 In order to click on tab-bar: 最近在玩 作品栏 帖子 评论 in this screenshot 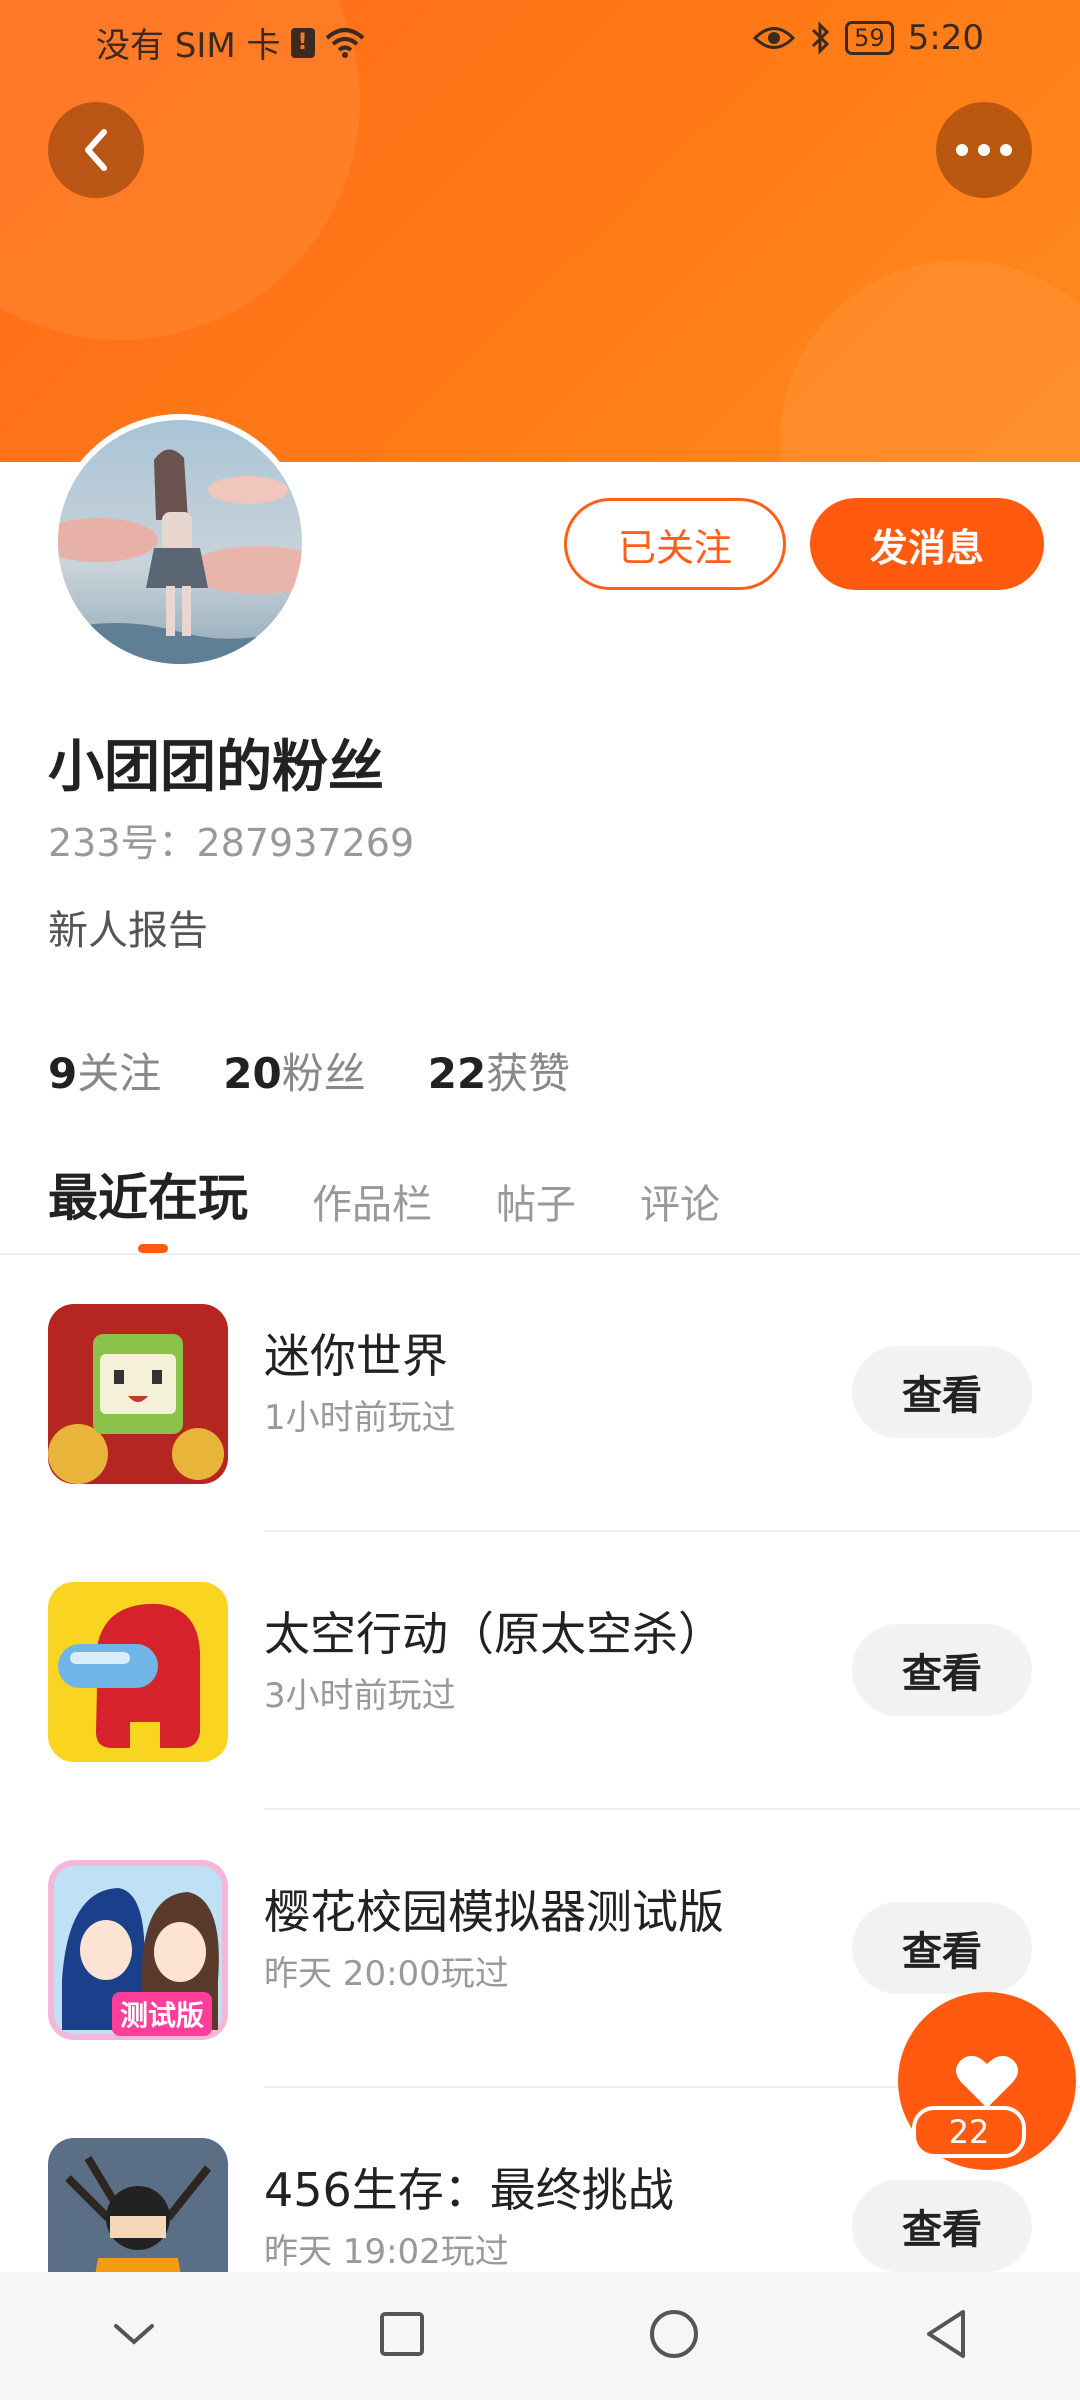, I will do `click(384, 1194)`.